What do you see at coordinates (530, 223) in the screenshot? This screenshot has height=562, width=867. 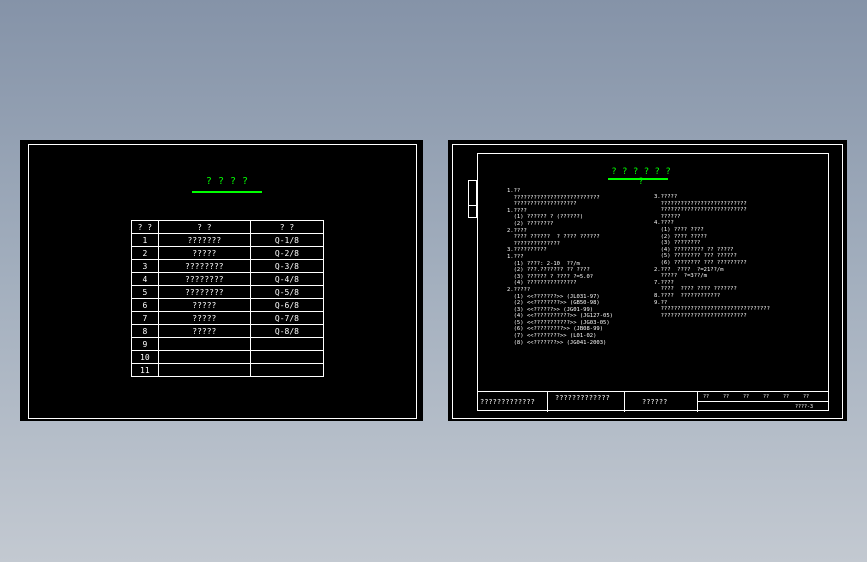 I see `note-line: (2) ????????` at bounding box center [530, 223].